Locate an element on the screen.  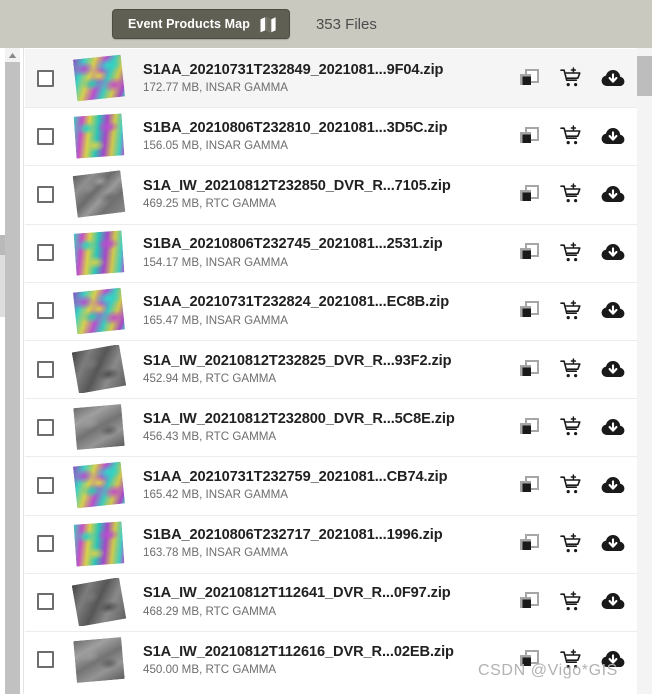
left-panel-edge is located at coordinates (2, 286).